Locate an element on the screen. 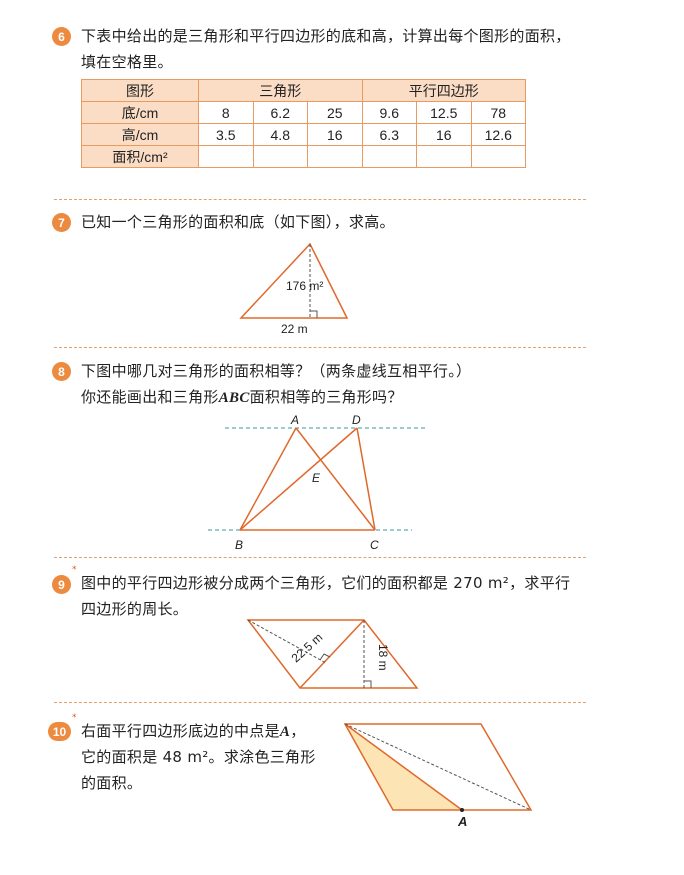  segment-ac is located at coordinates (335, 479).